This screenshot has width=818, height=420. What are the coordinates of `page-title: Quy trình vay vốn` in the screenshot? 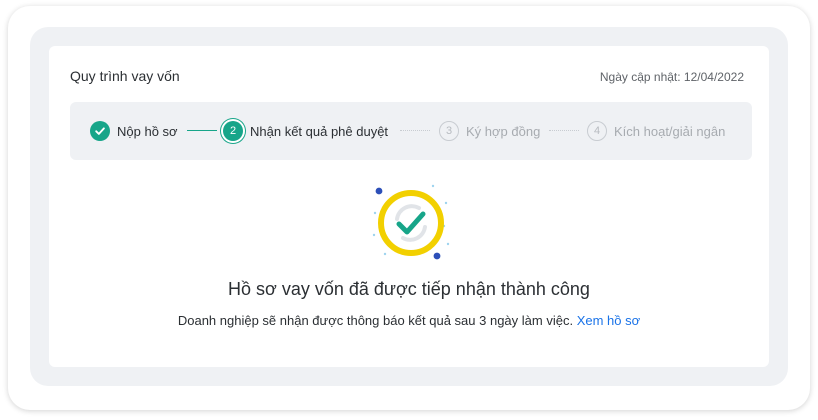 It's located at (125, 76).